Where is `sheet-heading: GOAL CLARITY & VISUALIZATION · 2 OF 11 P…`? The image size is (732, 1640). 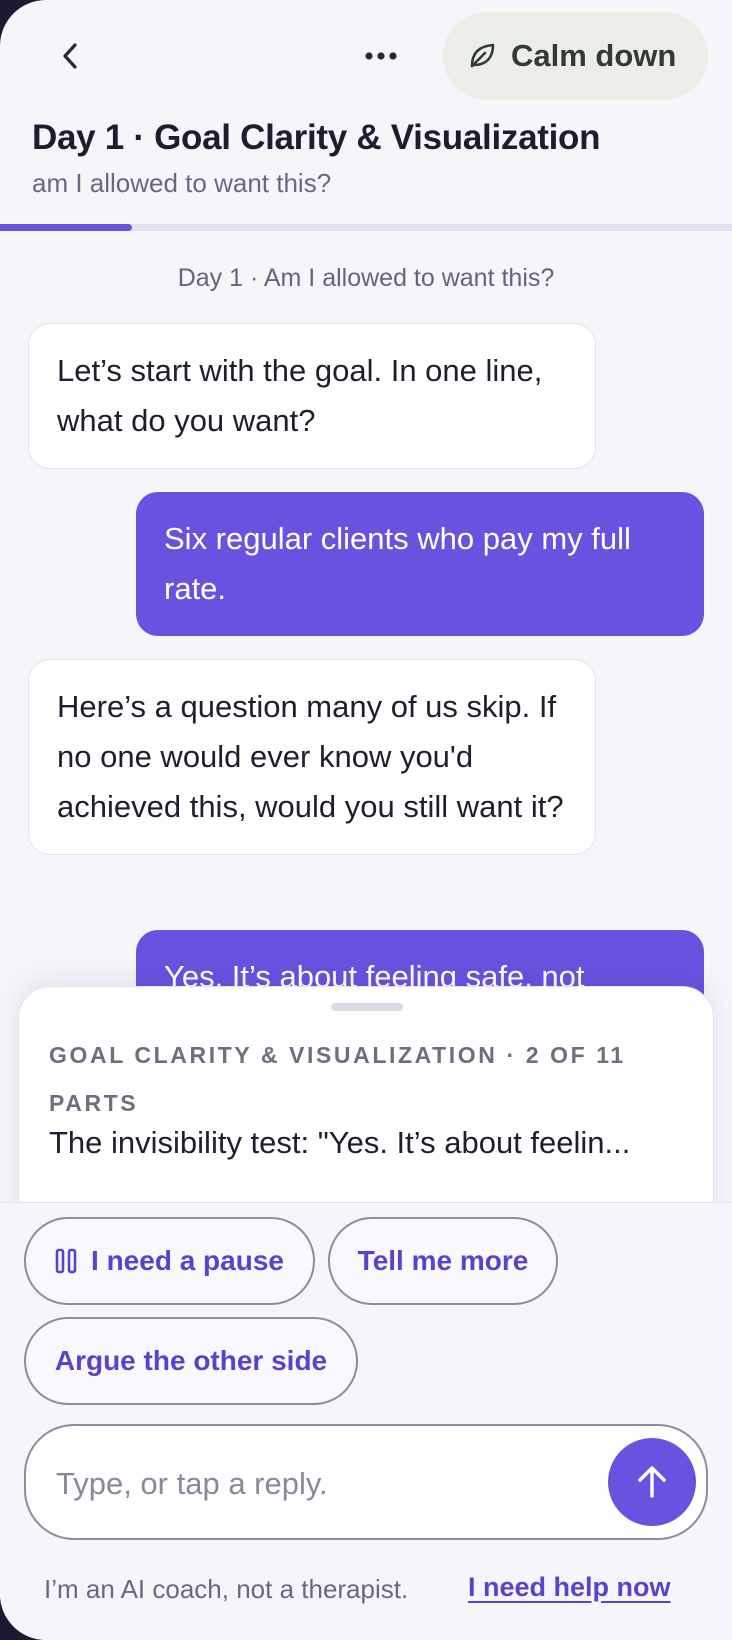 sheet-heading: GOAL CLARITY & VISUALIZATION · 2 OF 11 P… is located at coordinates (337, 1079).